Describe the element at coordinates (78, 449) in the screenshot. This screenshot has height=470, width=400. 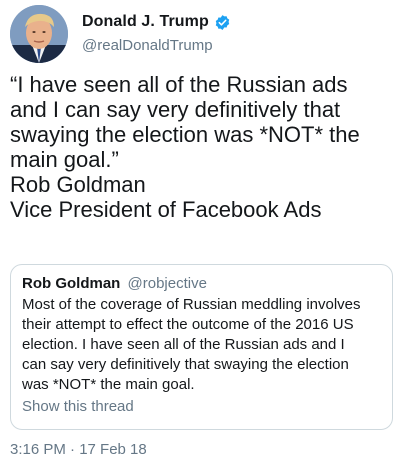
I see `tweet-timestamp: 3:16 PM · 17 Feb 18` at that location.